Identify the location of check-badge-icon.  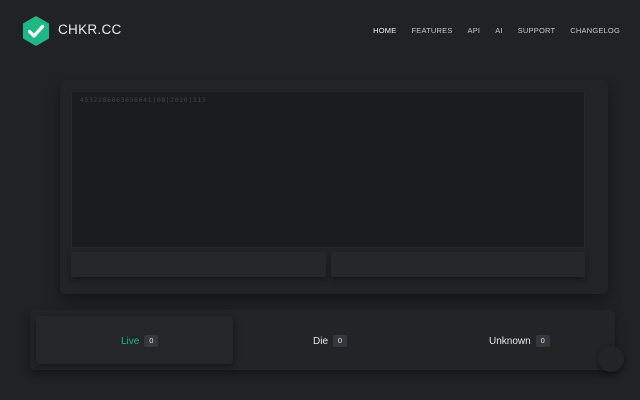
(36, 31).